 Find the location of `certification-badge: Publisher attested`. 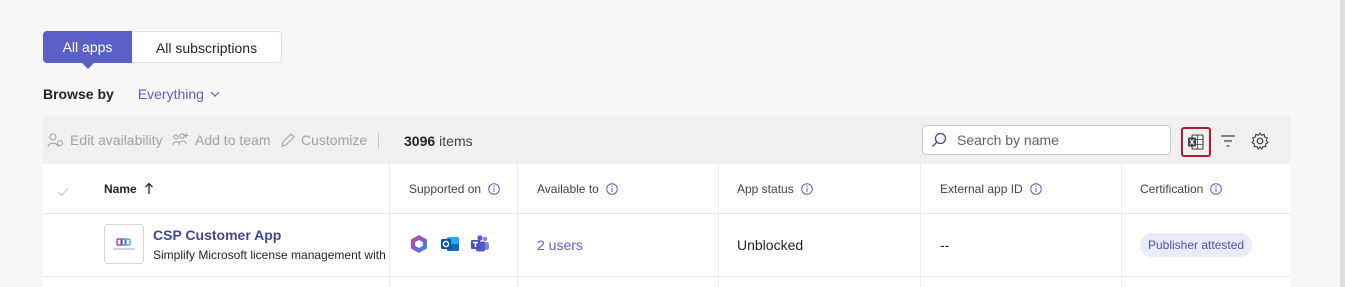

certification-badge: Publisher attested is located at coordinates (1196, 245).